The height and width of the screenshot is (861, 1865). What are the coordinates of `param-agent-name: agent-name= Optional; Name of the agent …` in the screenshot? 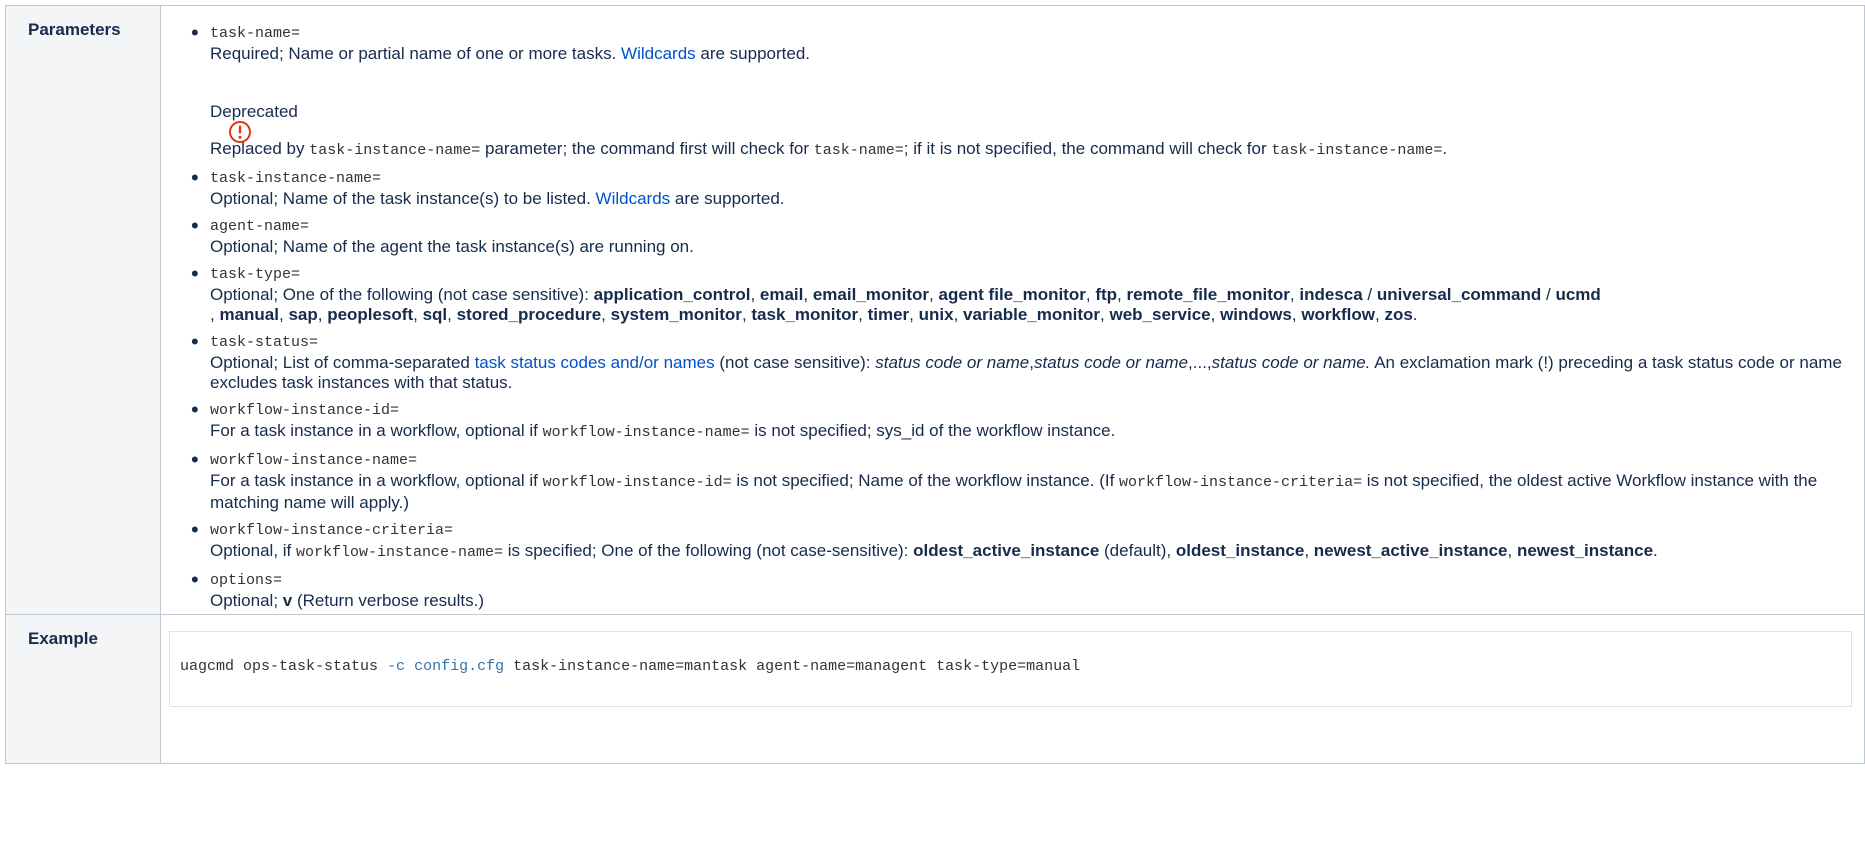 It's located at (1012, 236).